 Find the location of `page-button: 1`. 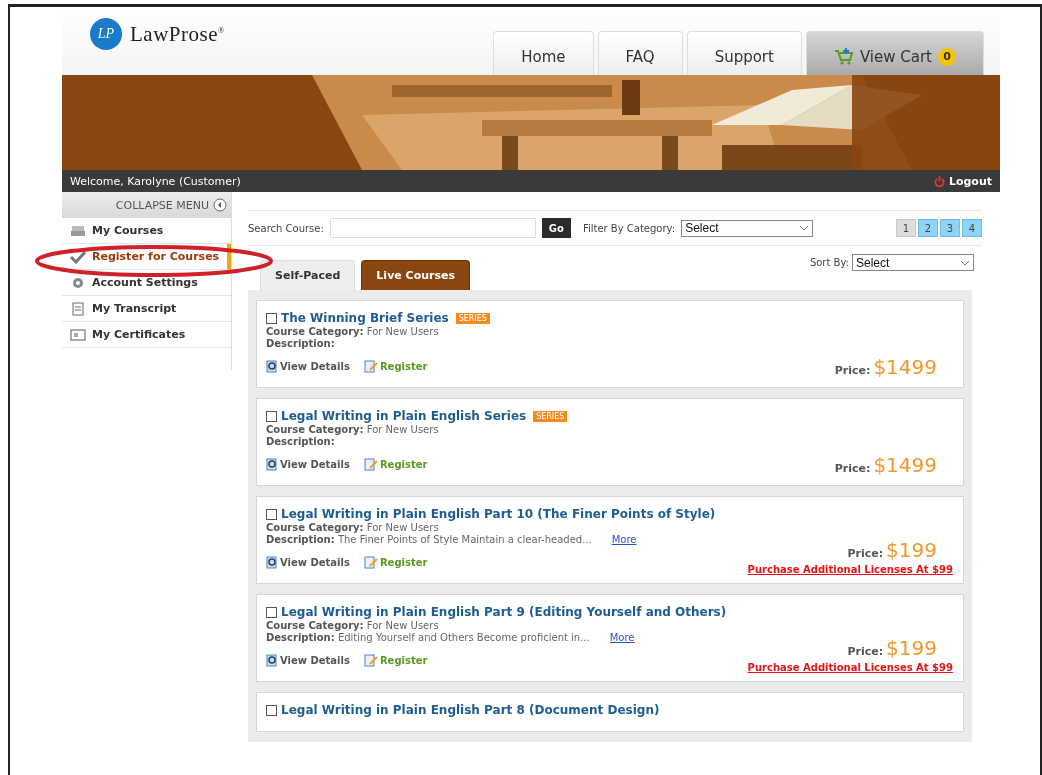

page-button: 1 is located at coordinates (906, 228).